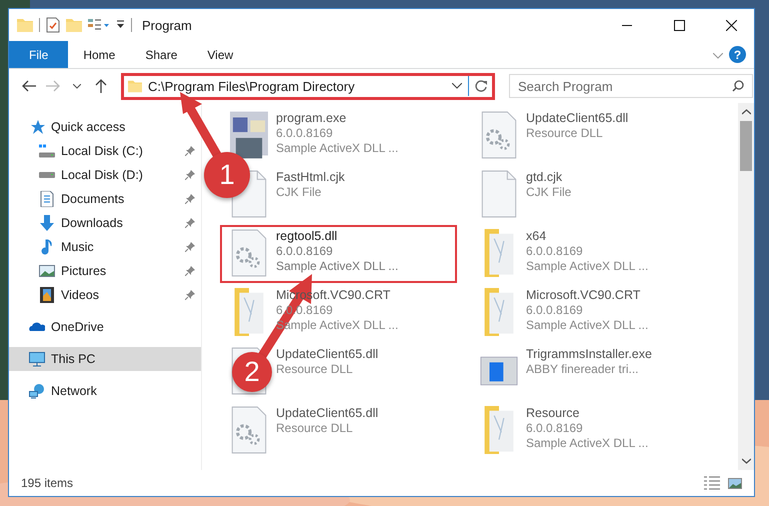 The width and height of the screenshot is (769, 506). Describe the element at coordinates (712, 483) in the screenshot. I see `details-view-icon` at that location.